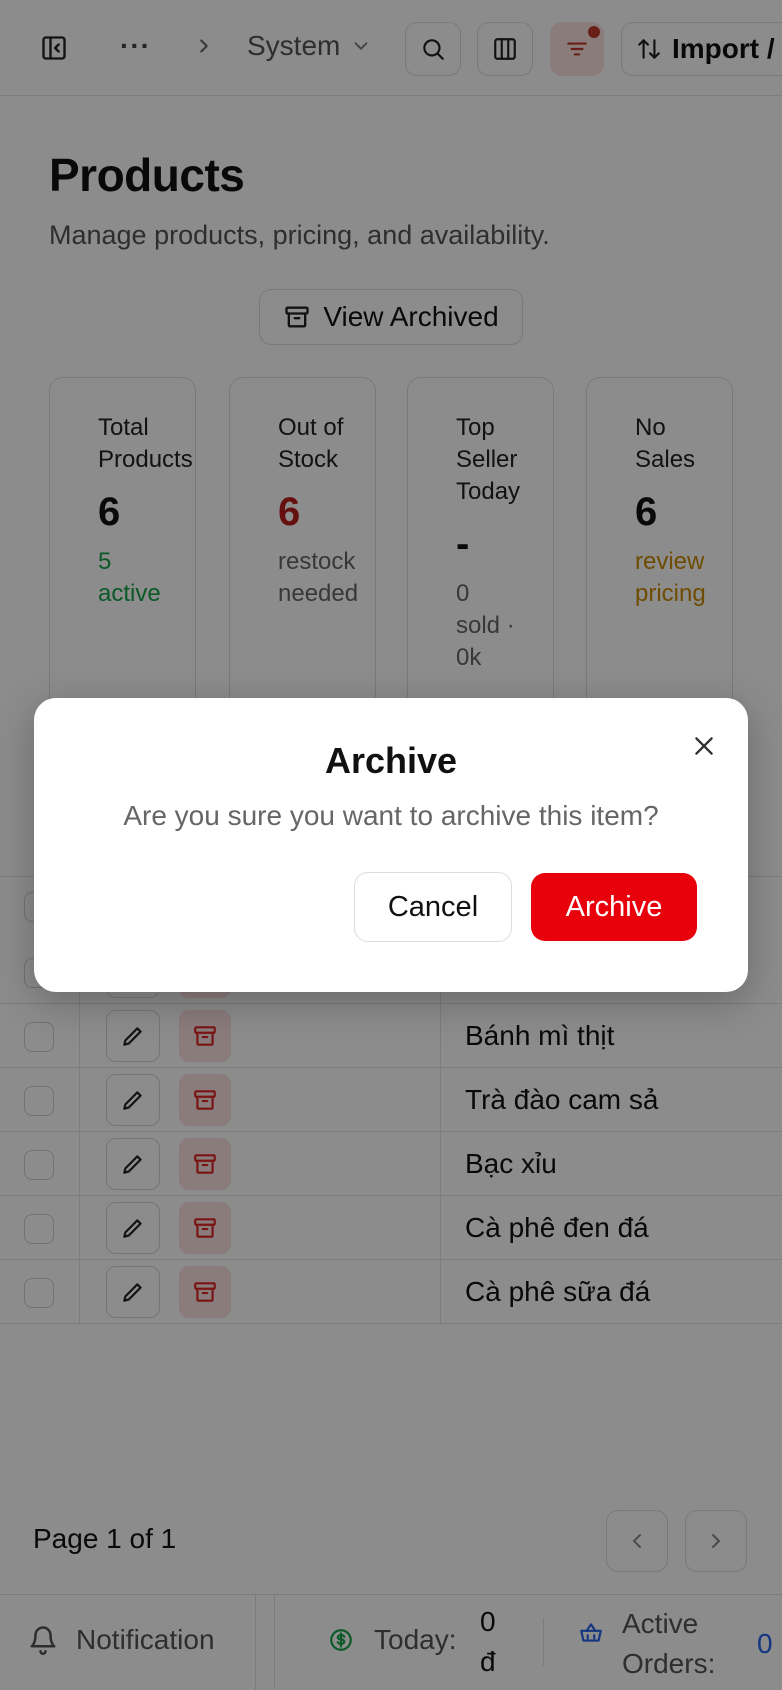  I want to click on dialog-title: Archive, so click(391, 760).